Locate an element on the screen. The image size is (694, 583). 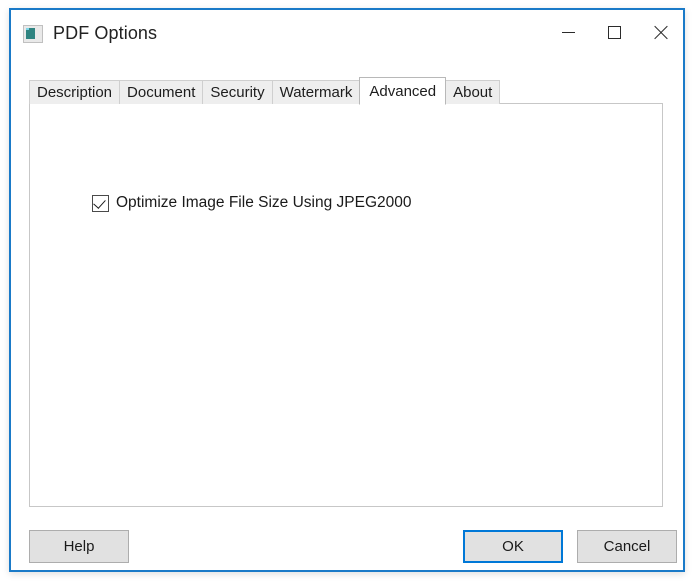
tab-about: About is located at coordinates (473, 92).